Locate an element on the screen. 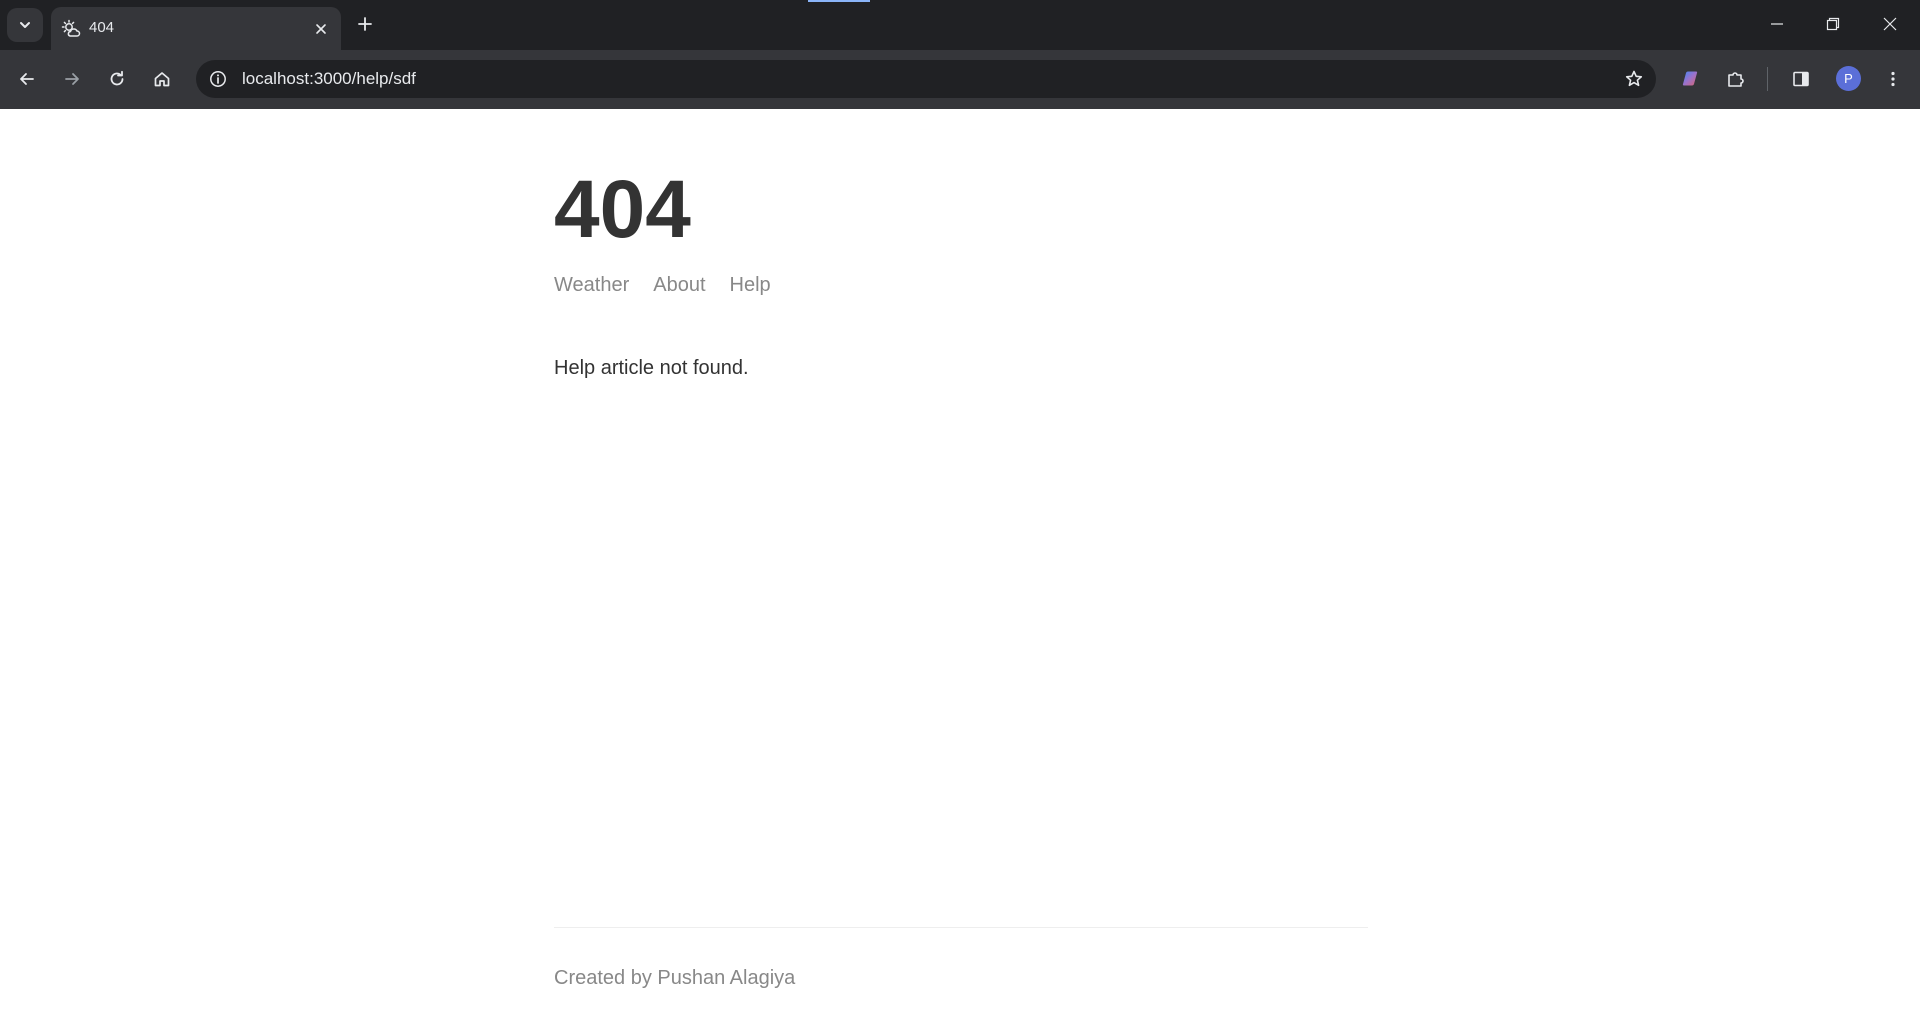  gemini-extension-button is located at coordinates (1690, 79).